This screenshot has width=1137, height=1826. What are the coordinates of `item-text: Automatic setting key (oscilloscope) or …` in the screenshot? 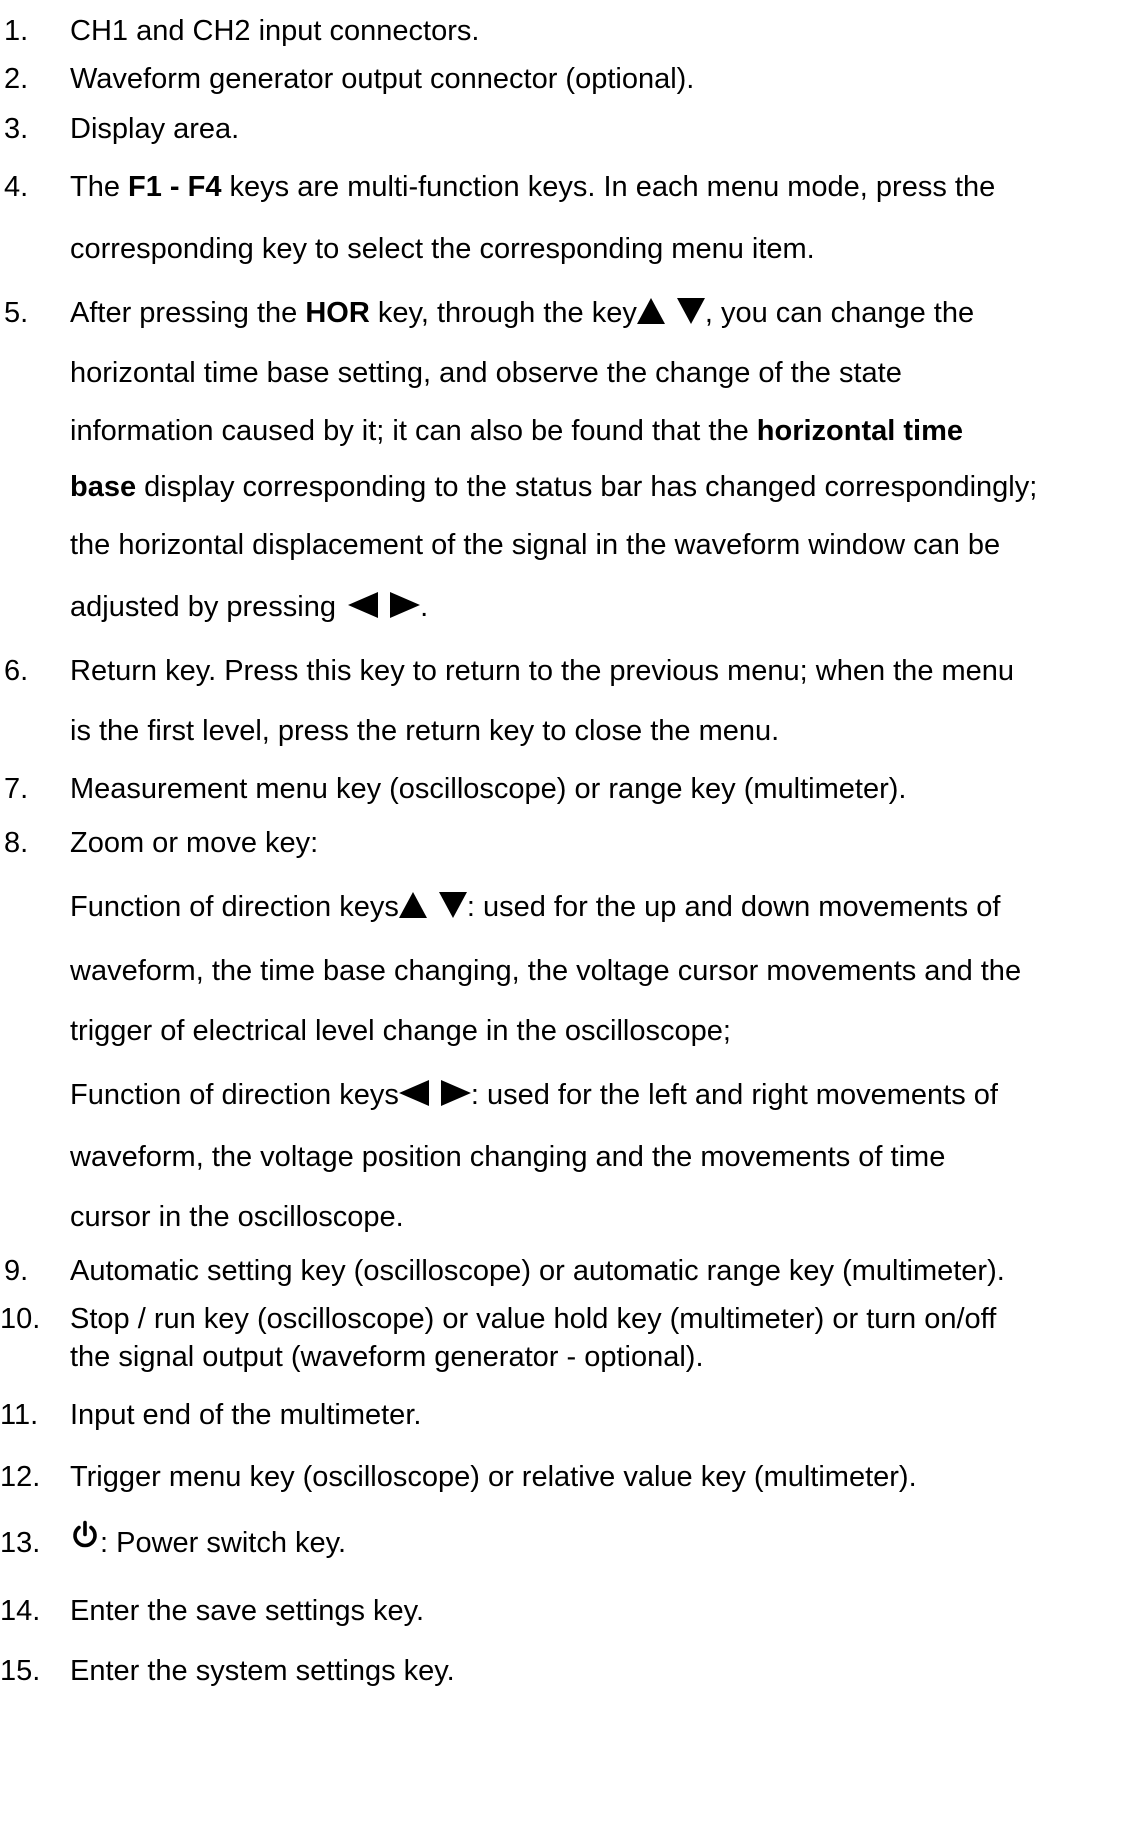 It's located at (537, 1271).